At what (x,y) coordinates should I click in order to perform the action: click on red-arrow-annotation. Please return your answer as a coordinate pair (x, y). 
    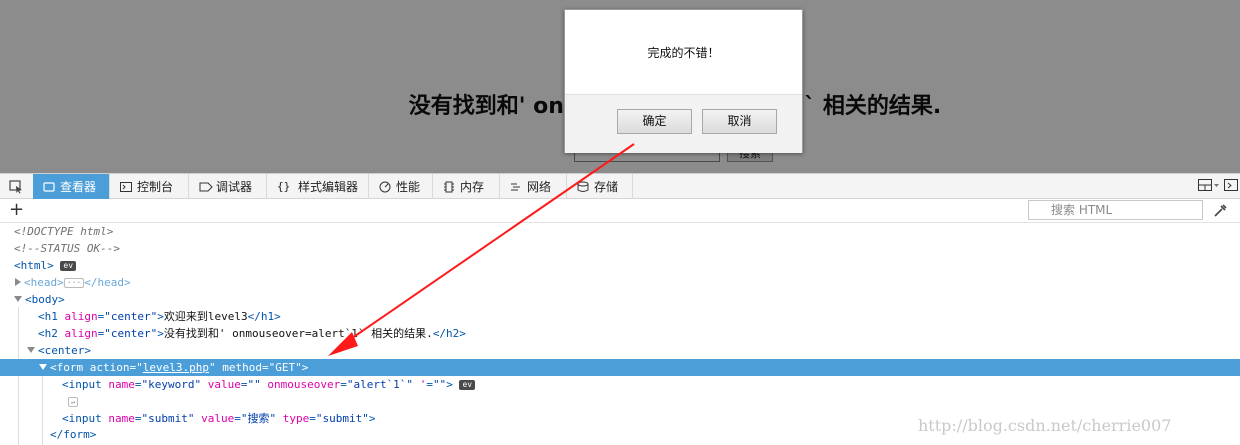
    Looking at the image, I should click on (481, 249).